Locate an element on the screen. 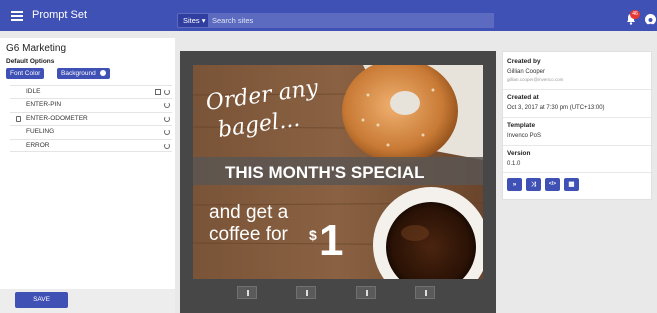 The image size is (657, 313). search-input is located at coordinates (351, 20).